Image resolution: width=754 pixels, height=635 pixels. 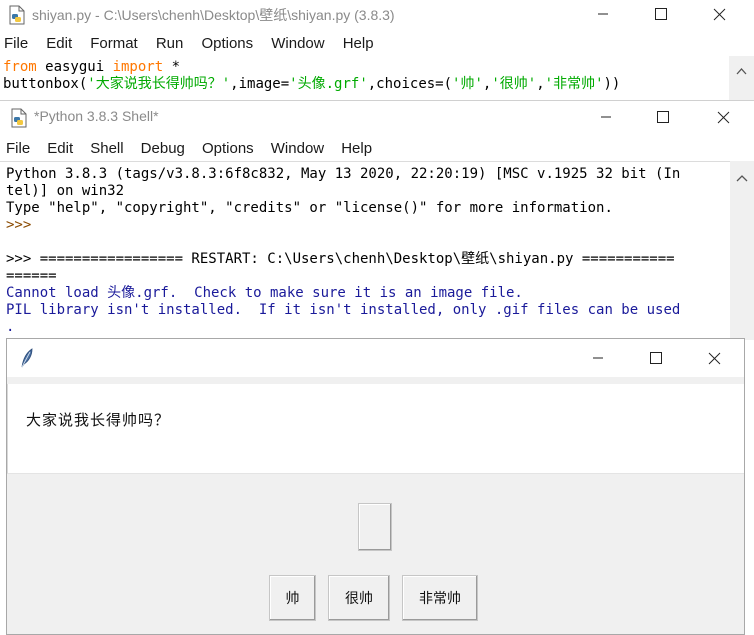 I want to click on code-image-arg: ,image=, so click(x=260, y=84).